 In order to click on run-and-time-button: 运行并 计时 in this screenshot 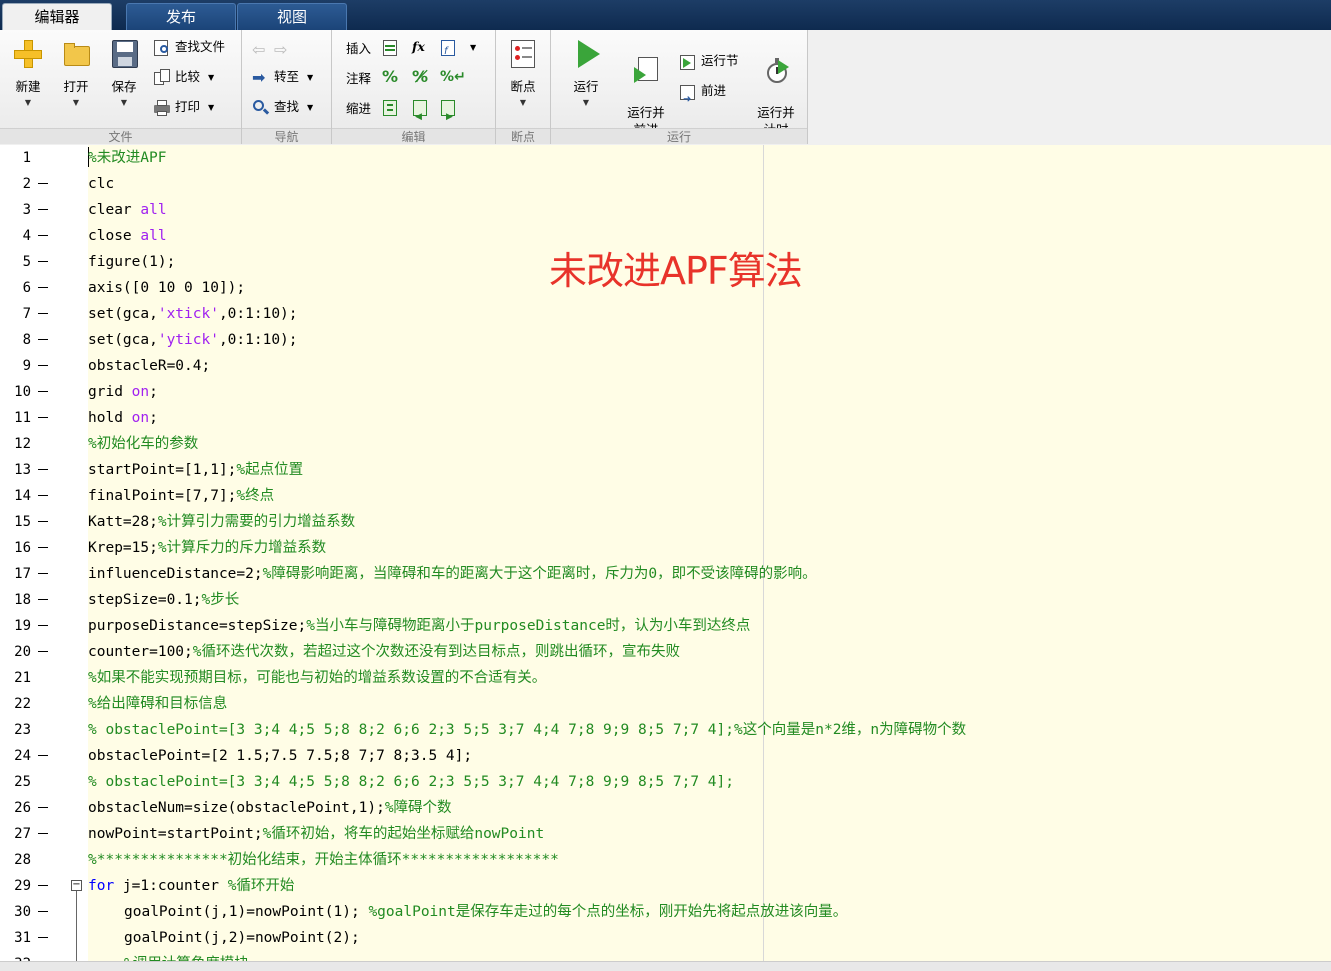, I will do `click(776, 88)`.